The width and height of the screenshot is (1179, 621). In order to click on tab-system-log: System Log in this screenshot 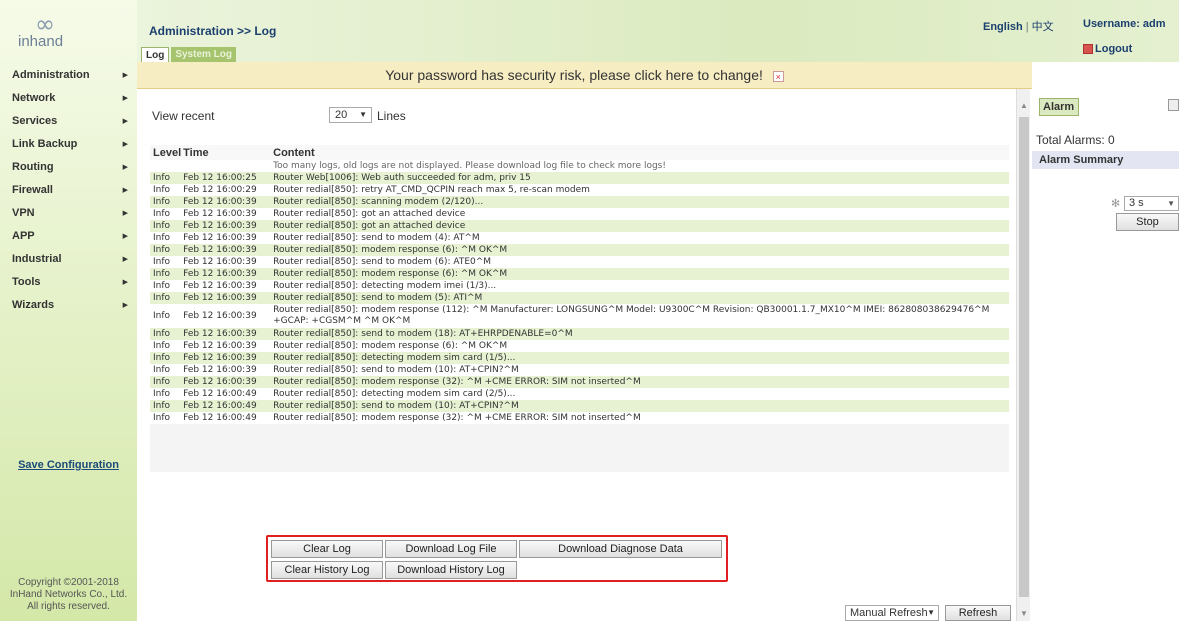, I will do `click(204, 54)`.